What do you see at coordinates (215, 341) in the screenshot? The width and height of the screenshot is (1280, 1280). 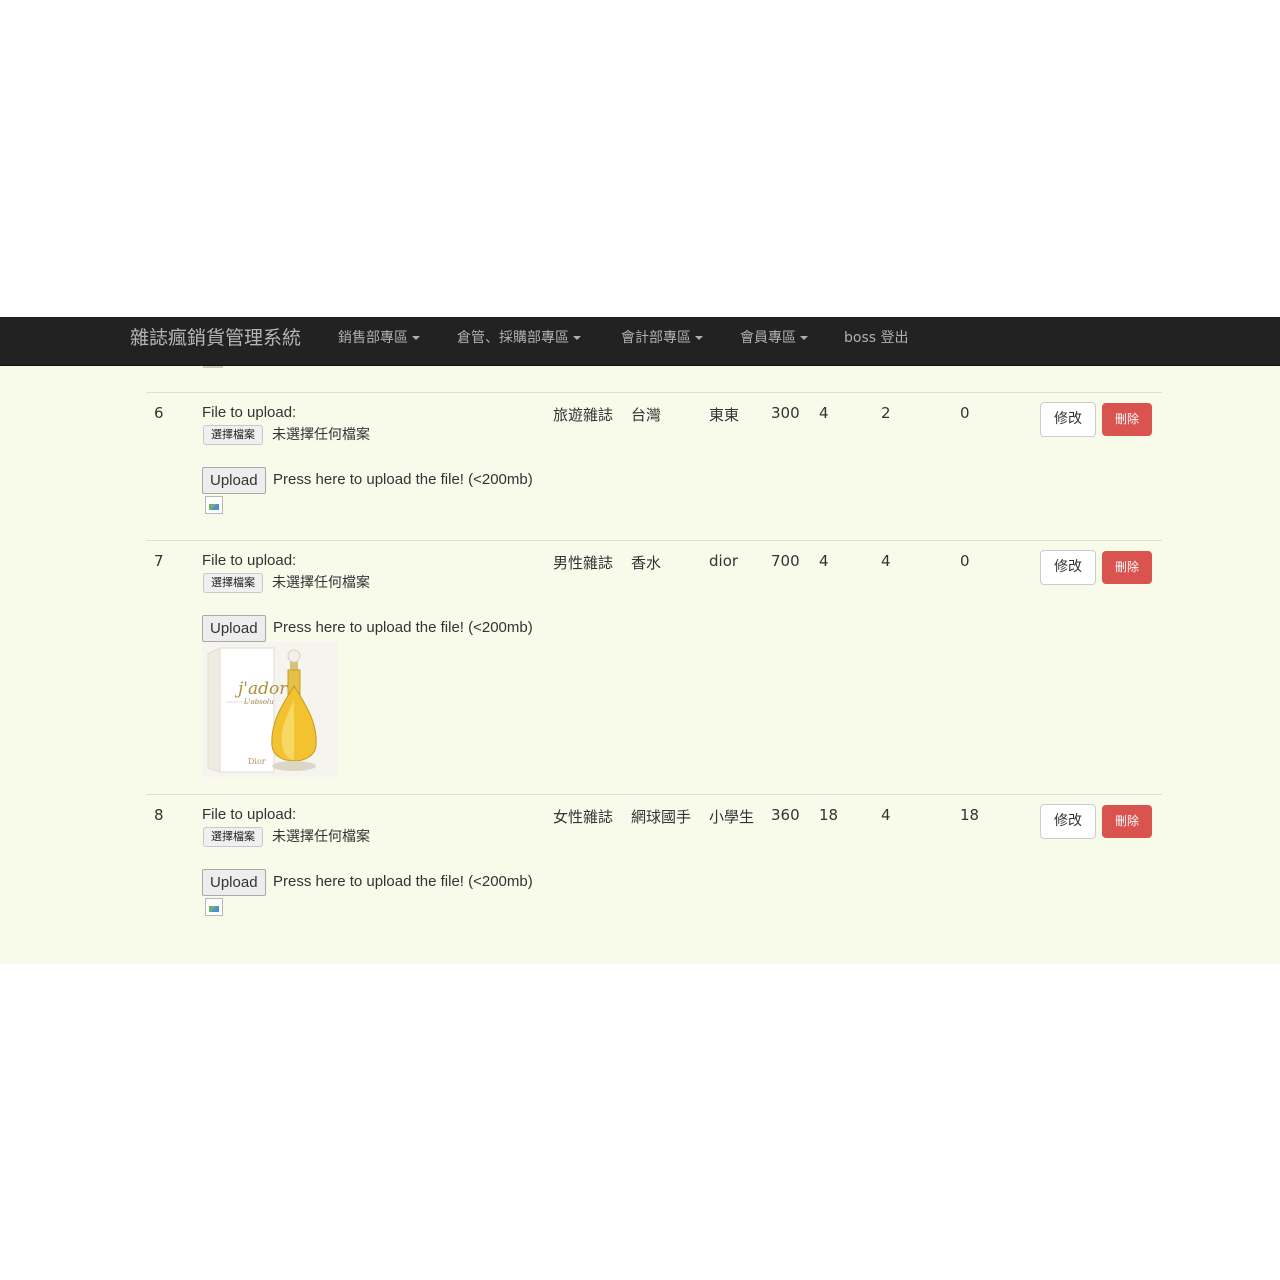 I see `app-brand: 雜誌瘋銷貨管理系統` at bounding box center [215, 341].